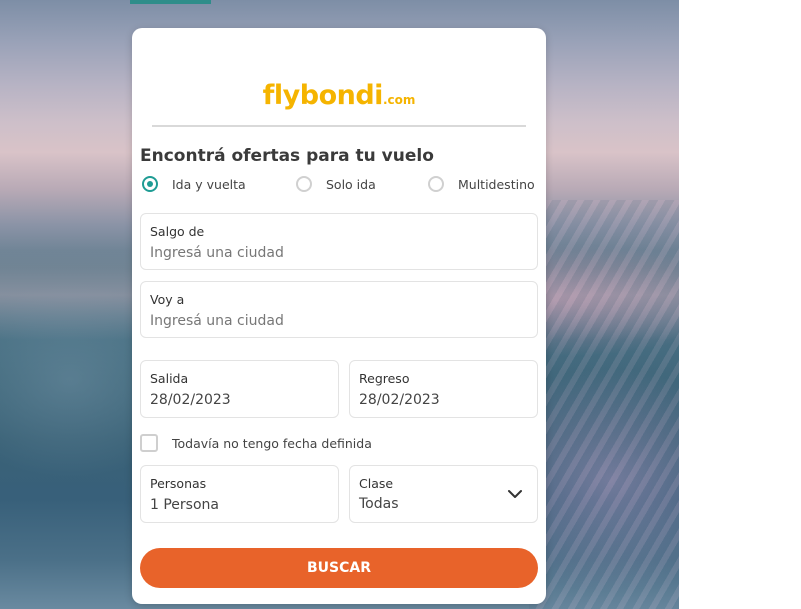 The height and width of the screenshot is (609, 801). Describe the element at coordinates (149, 443) in the screenshot. I see `no-date-checkbox` at that location.